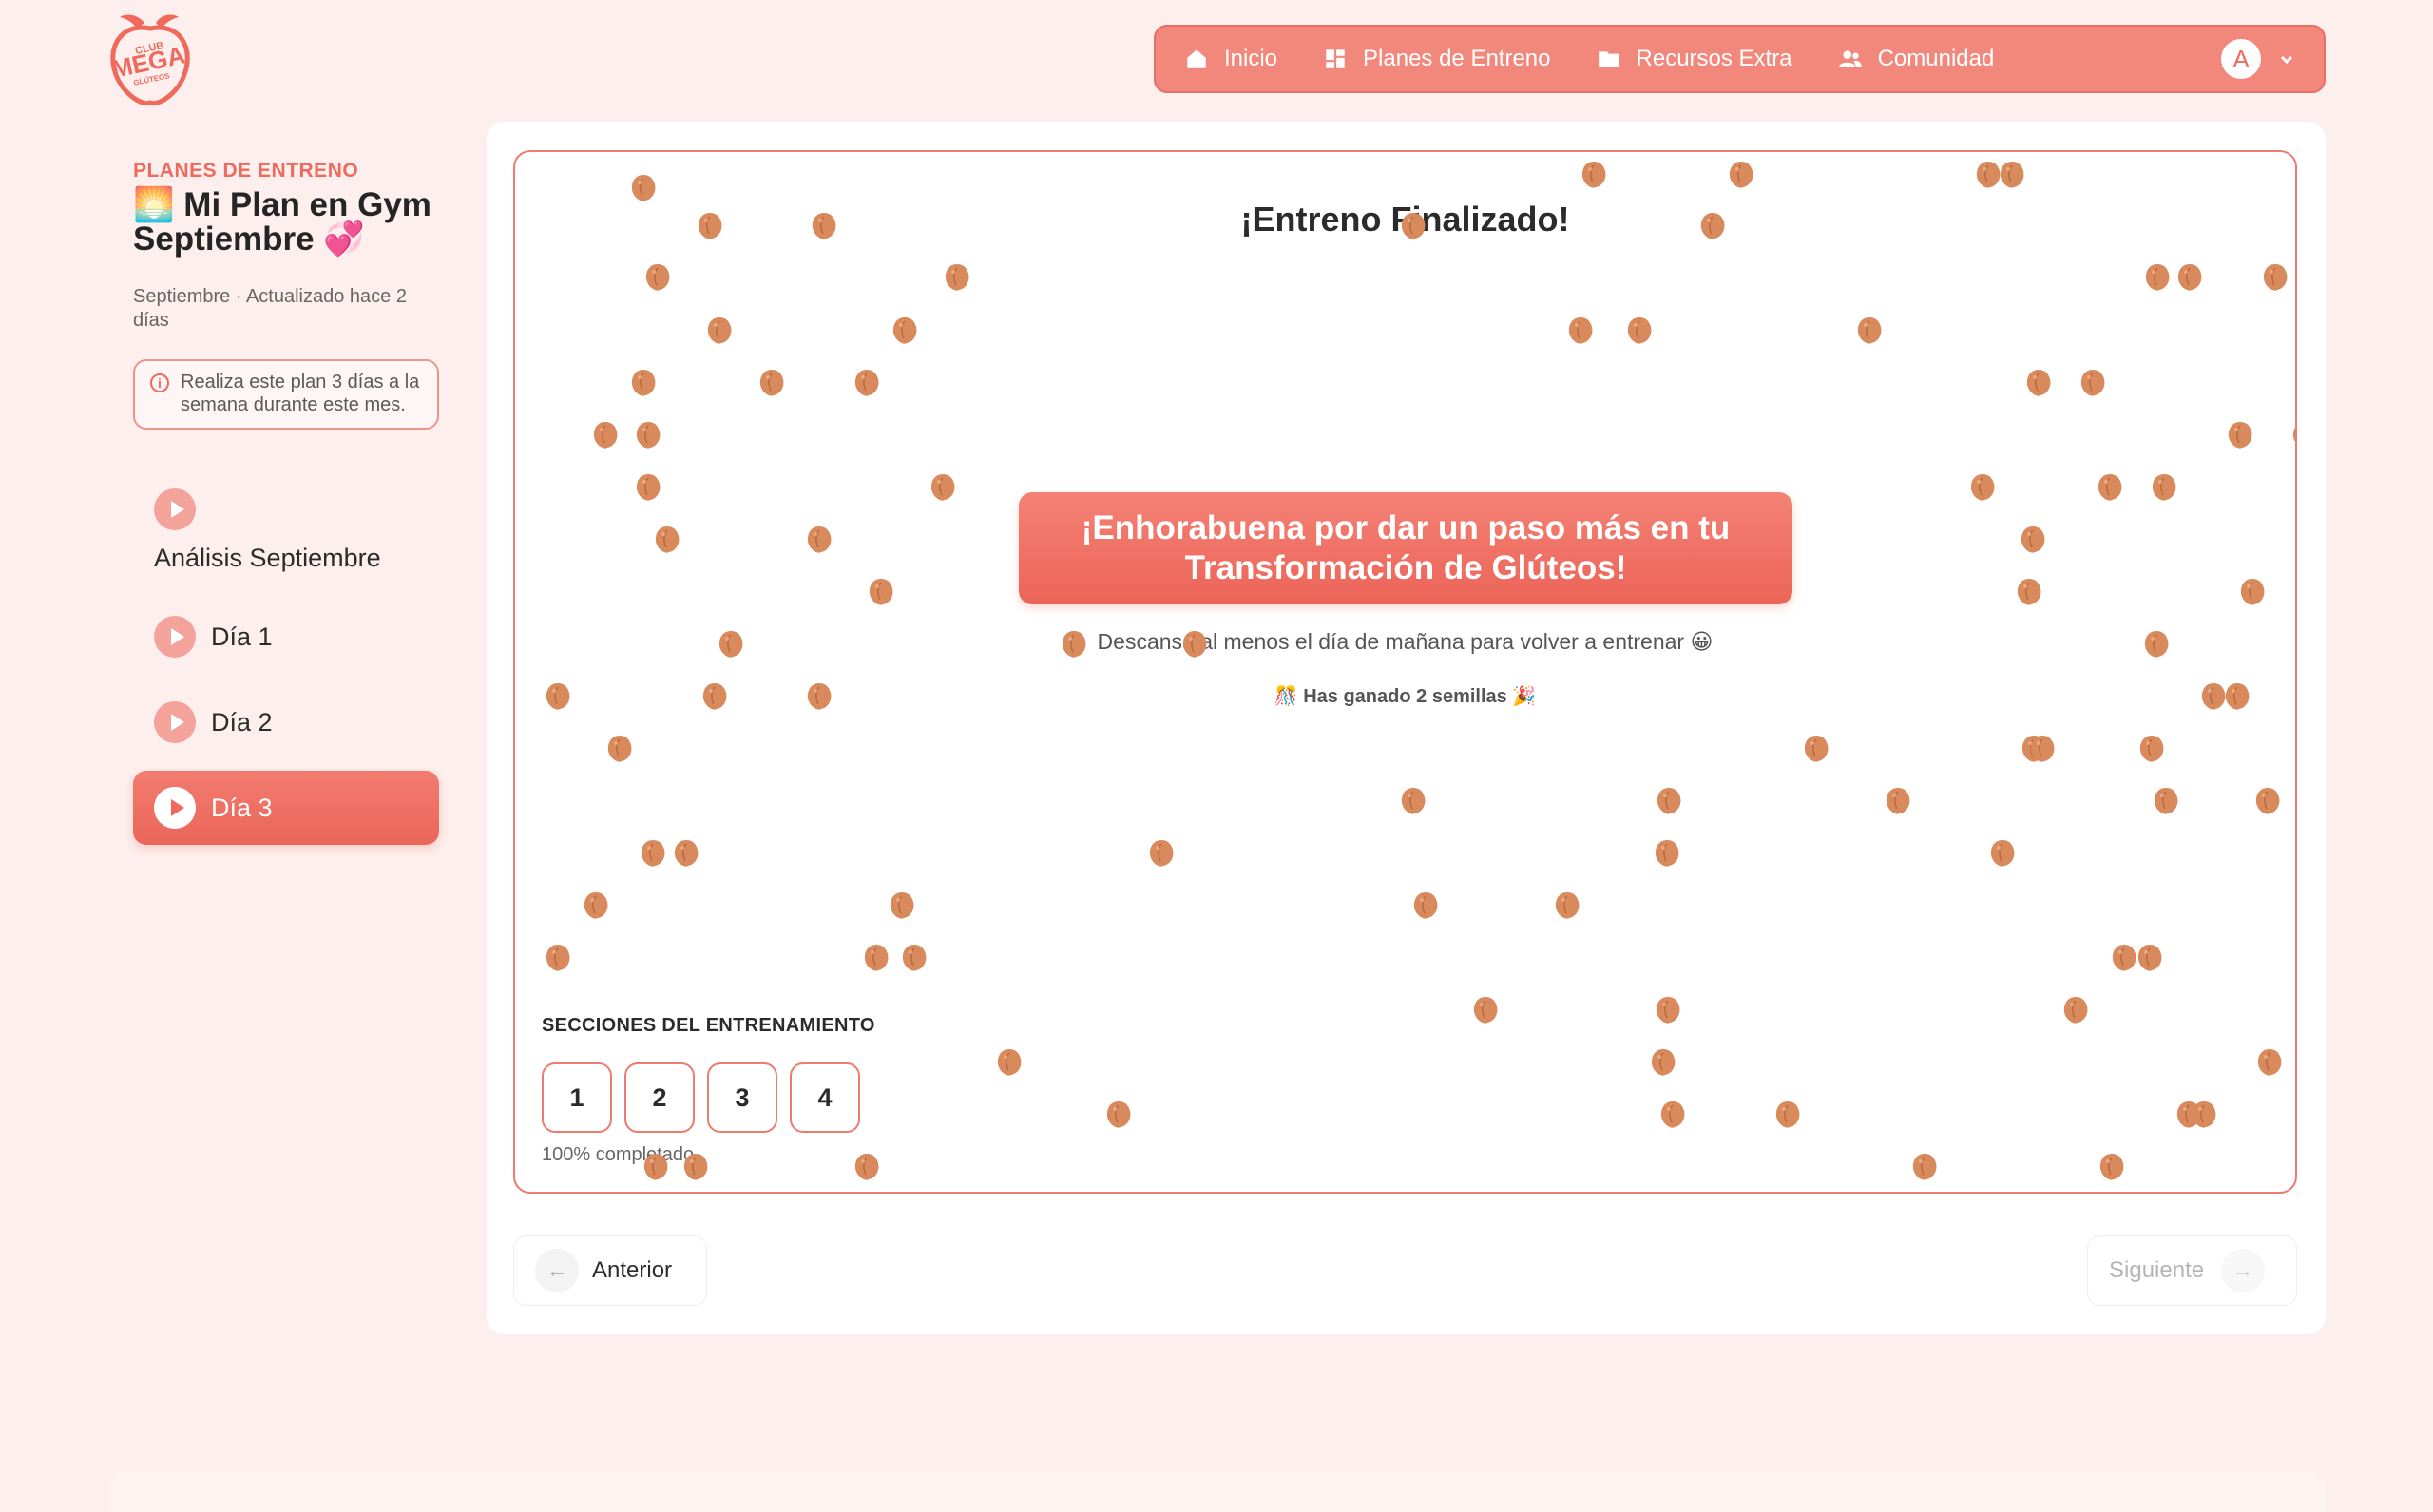 Image resolution: width=2433 pixels, height=1512 pixels. Describe the element at coordinates (1714, 58) in the screenshot. I see `nav-recursos-label: Recursos Extra` at that location.